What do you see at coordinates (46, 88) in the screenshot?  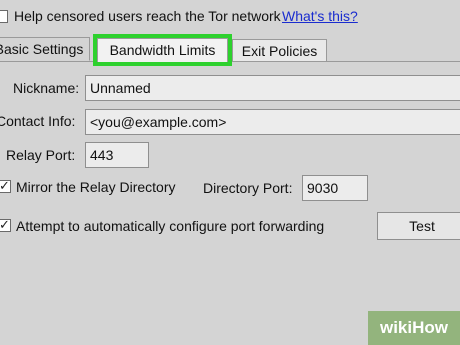 I see `nickname-label: Nickname:` at bounding box center [46, 88].